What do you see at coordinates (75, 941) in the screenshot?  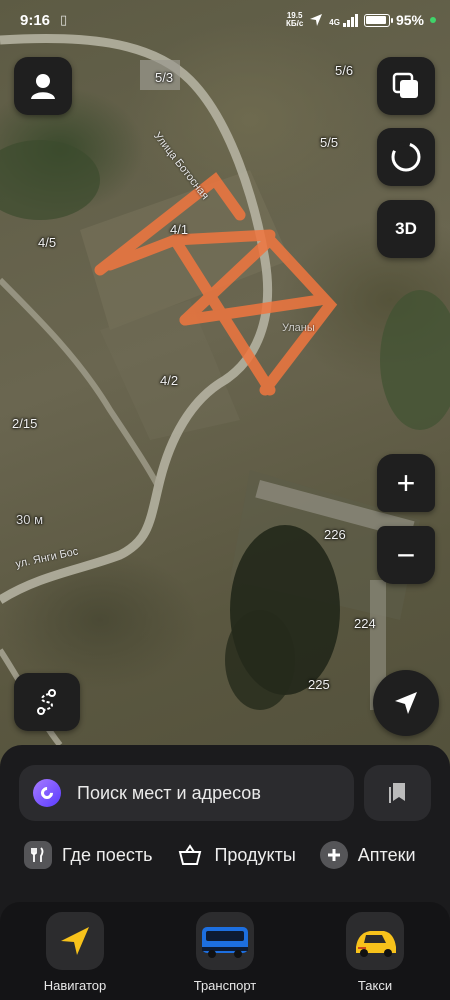 I see `navigator-icon` at bounding box center [75, 941].